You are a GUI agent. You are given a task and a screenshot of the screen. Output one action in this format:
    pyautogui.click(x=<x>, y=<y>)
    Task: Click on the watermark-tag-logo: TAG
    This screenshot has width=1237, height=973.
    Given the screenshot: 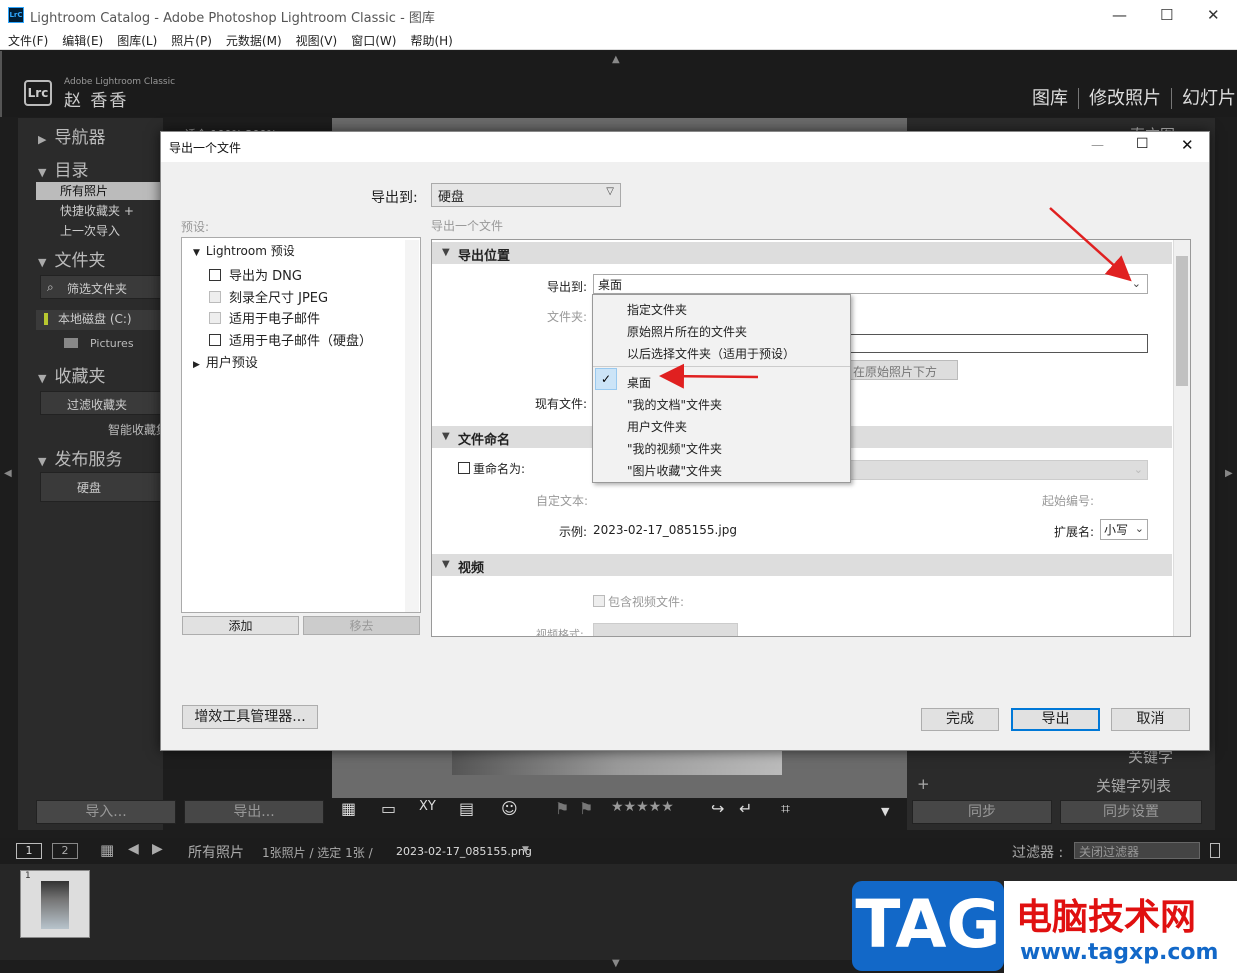 What is the action you would take?
    pyautogui.click(x=928, y=926)
    